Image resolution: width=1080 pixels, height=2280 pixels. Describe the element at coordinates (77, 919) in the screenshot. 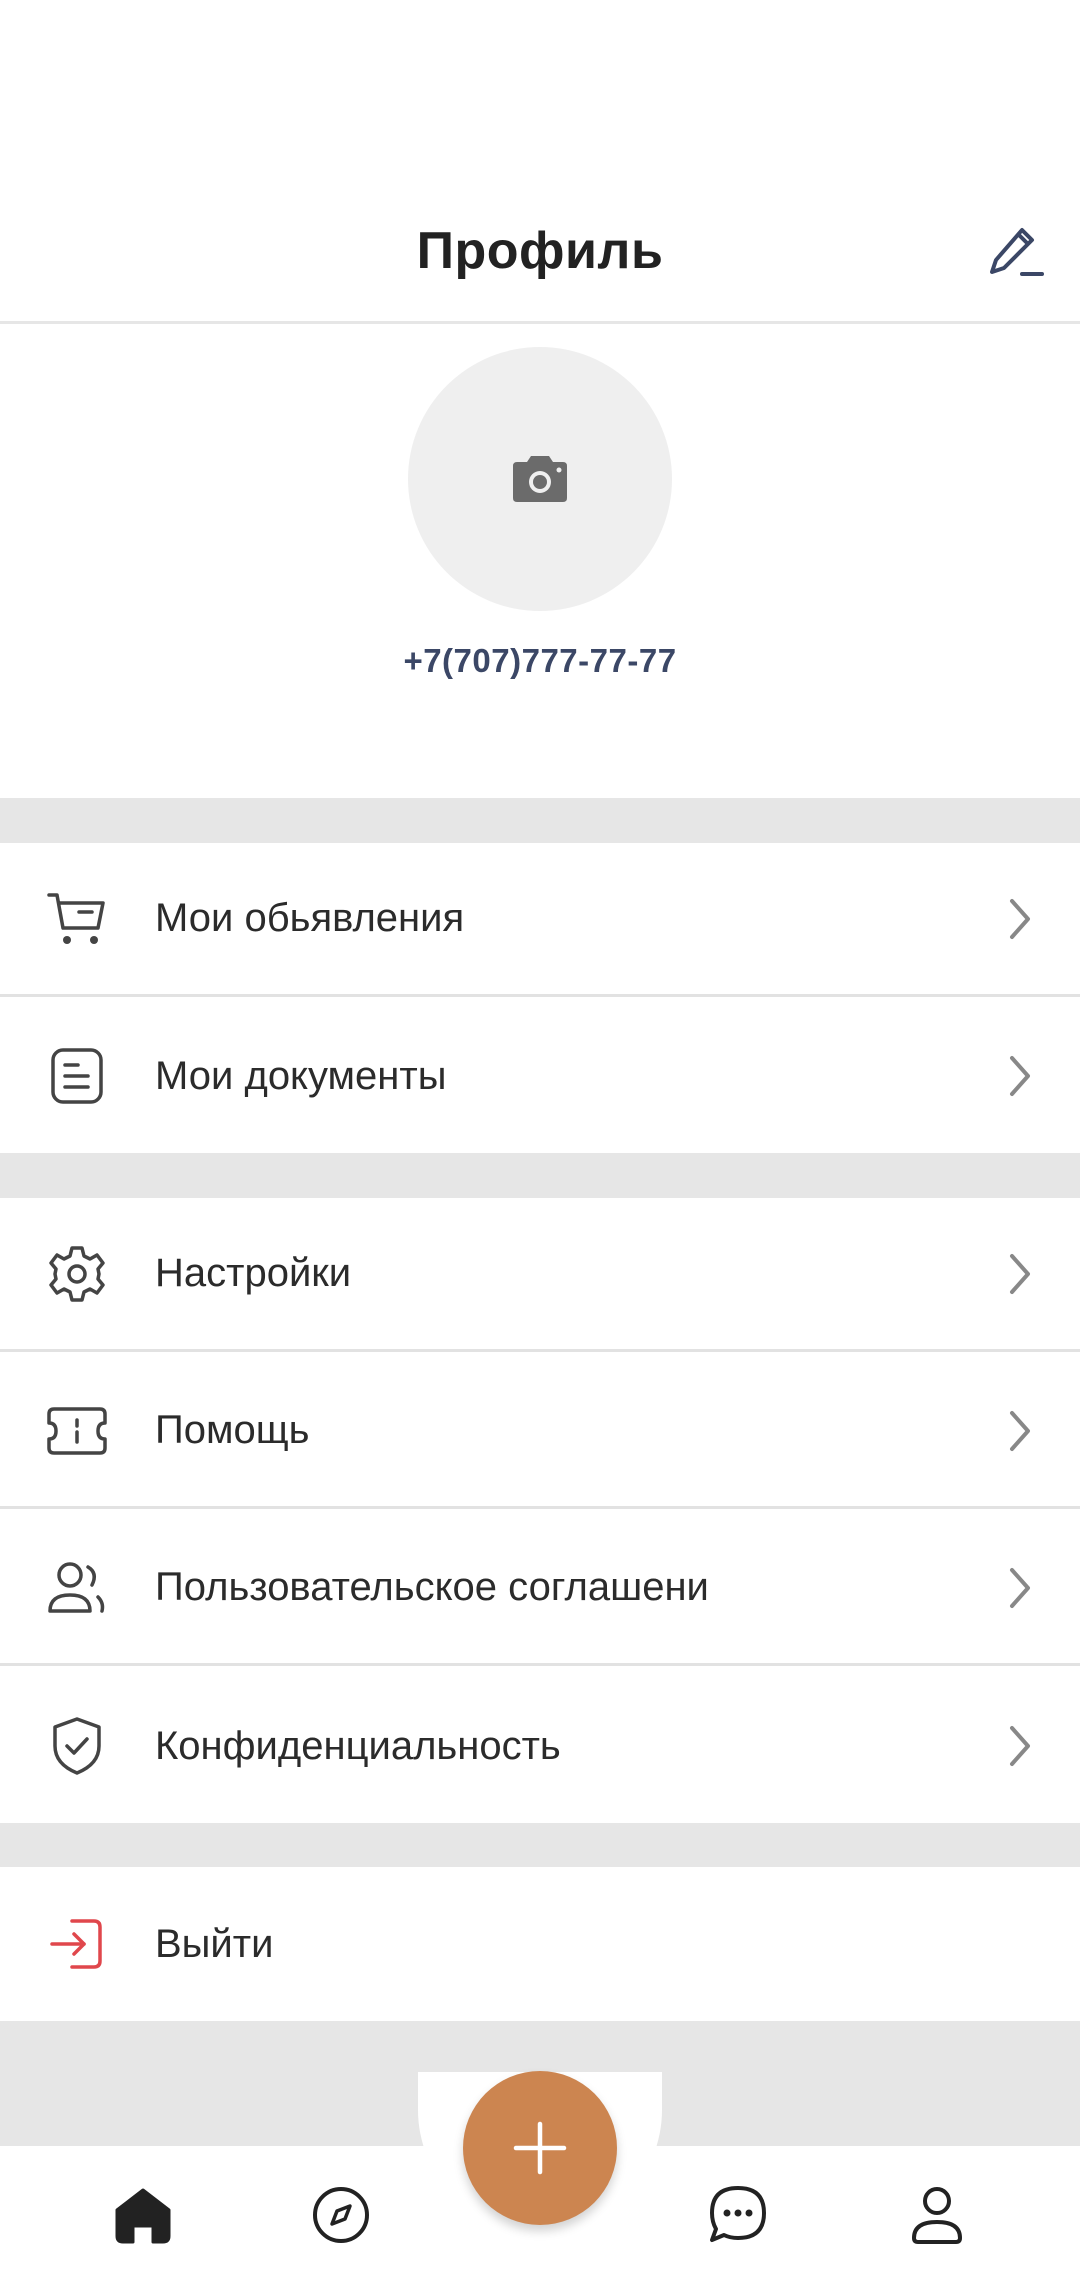

I see `cart-icon` at that location.